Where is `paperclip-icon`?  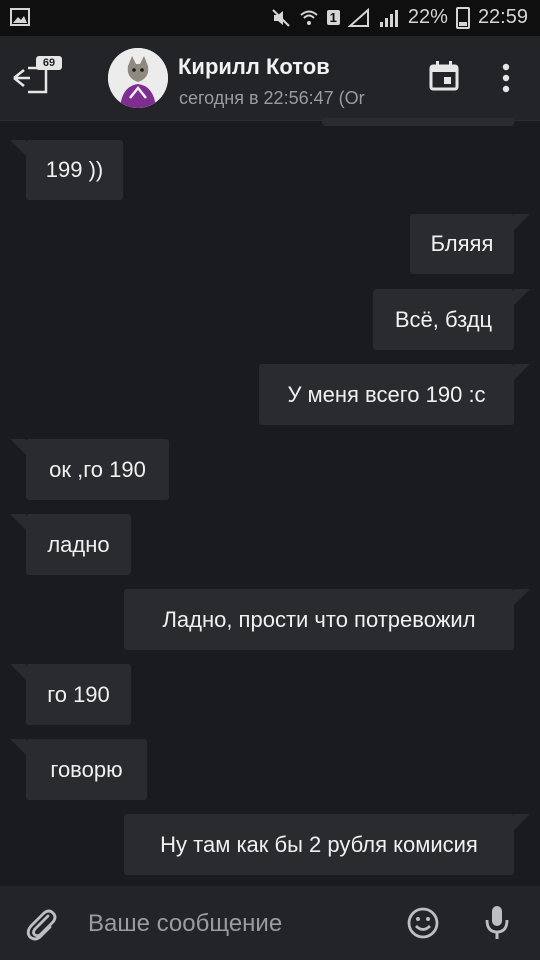
paperclip-icon is located at coordinates (41, 925).